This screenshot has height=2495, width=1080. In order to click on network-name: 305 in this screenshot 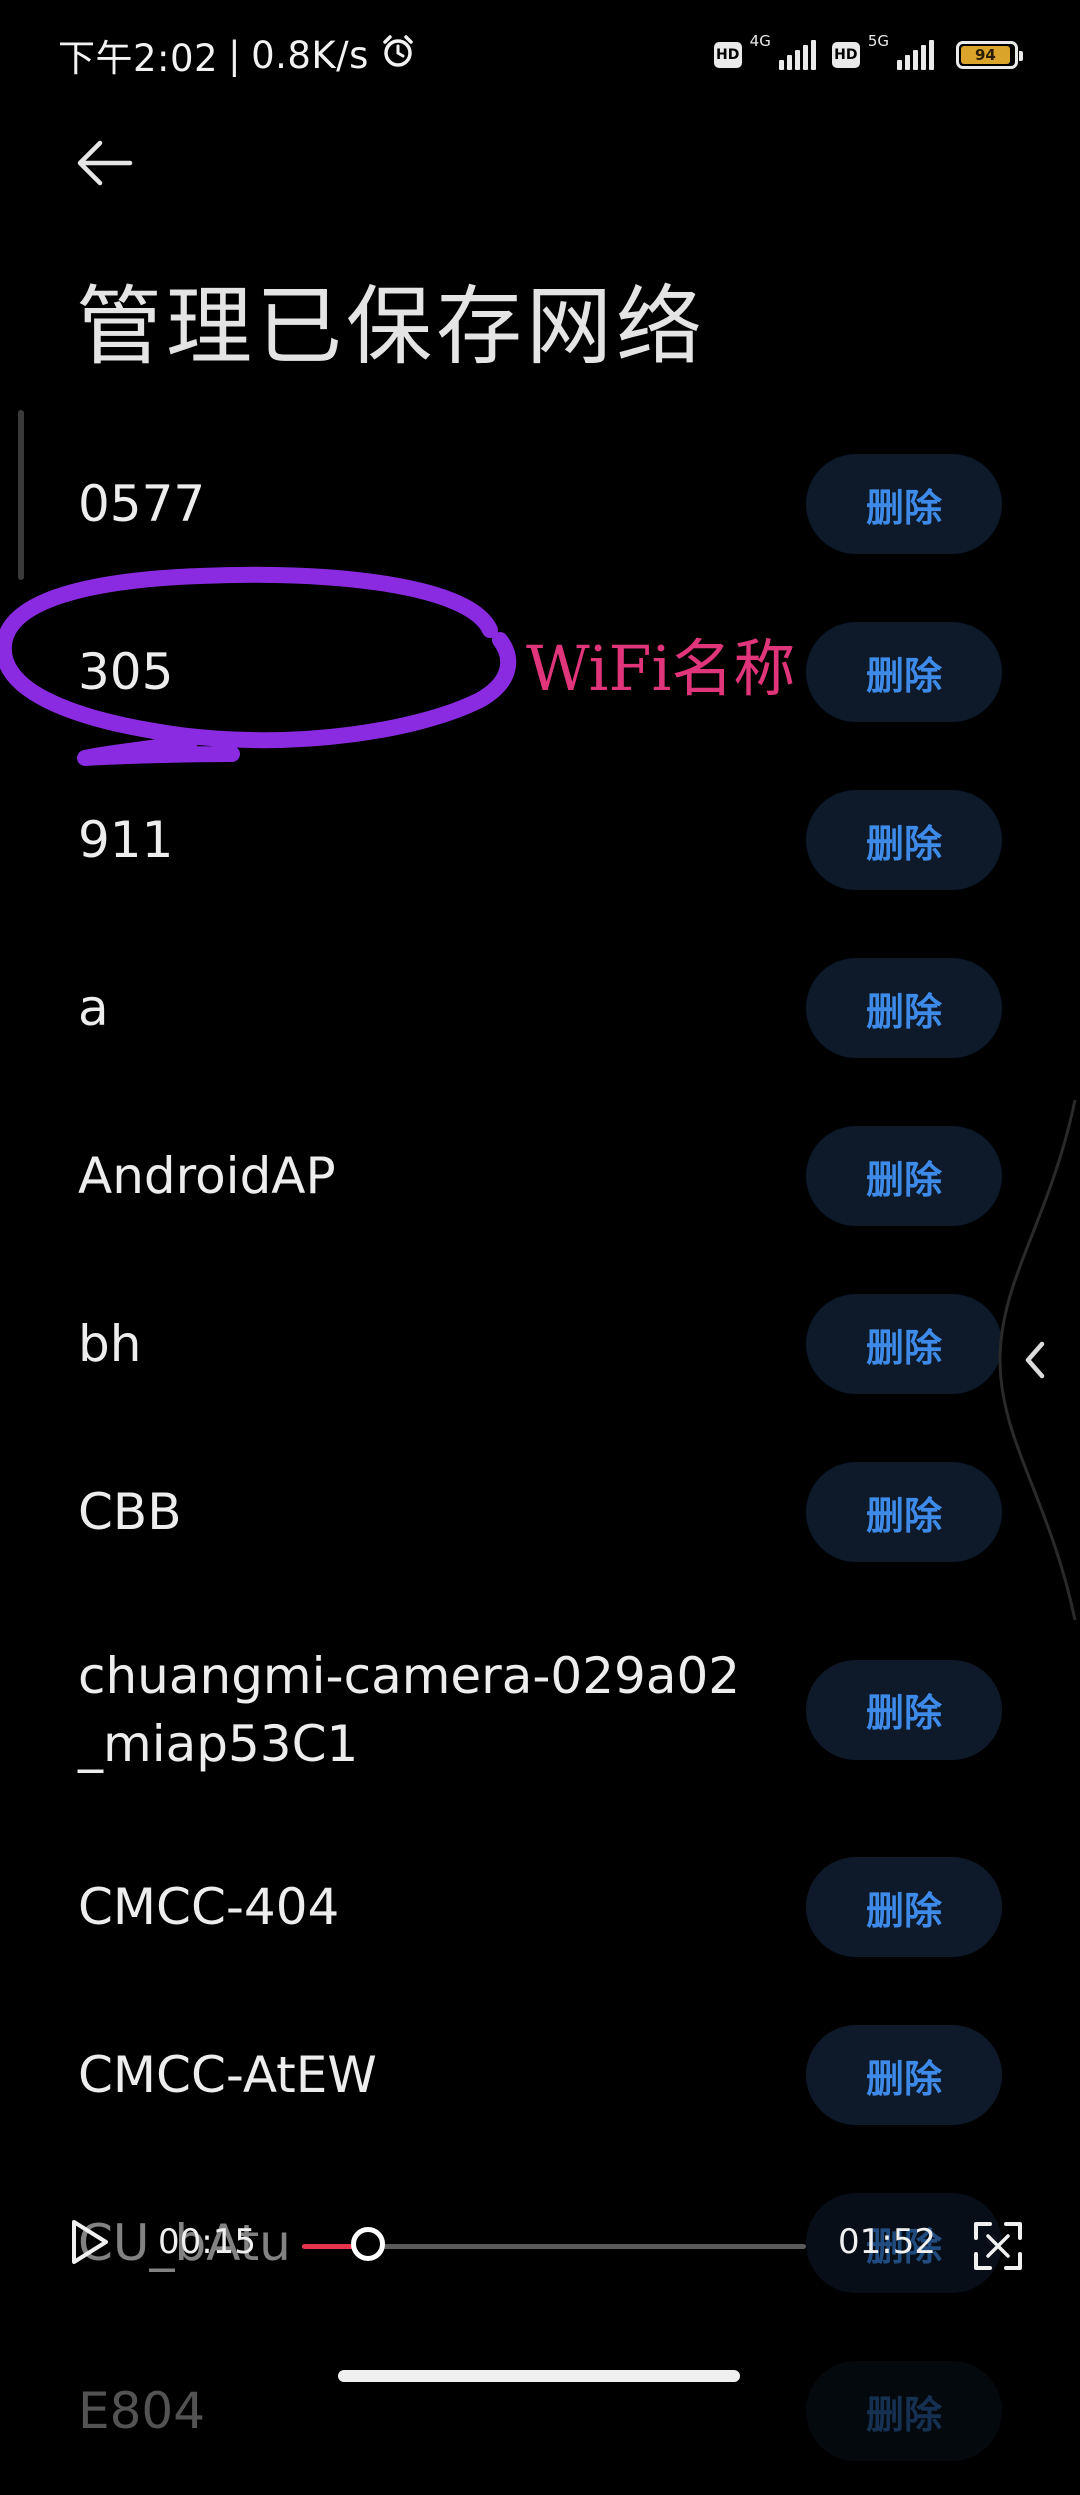, I will do `click(126, 672)`.